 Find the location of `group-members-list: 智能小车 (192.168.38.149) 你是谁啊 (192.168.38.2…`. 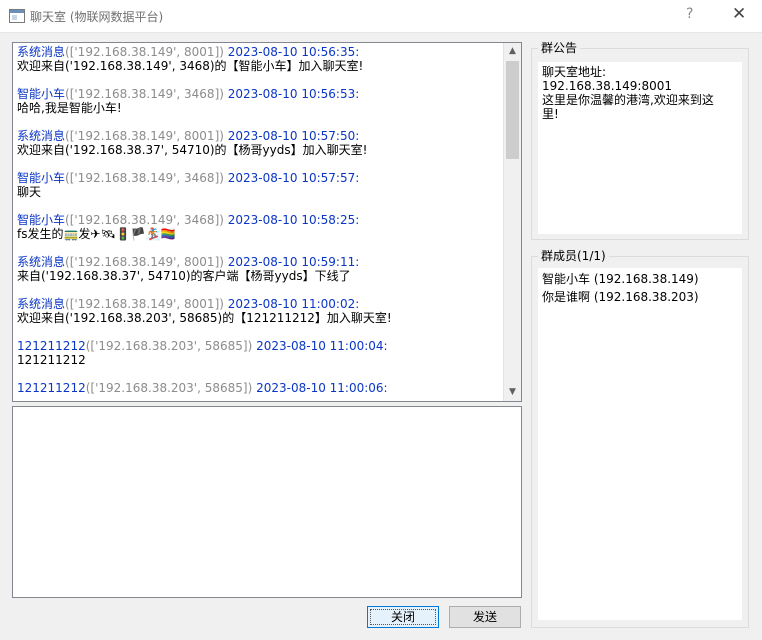

group-members-list: 智能小车 (192.168.38.149) 你是谁啊 (192.168.38.2… is located at coordinates (640, 444).